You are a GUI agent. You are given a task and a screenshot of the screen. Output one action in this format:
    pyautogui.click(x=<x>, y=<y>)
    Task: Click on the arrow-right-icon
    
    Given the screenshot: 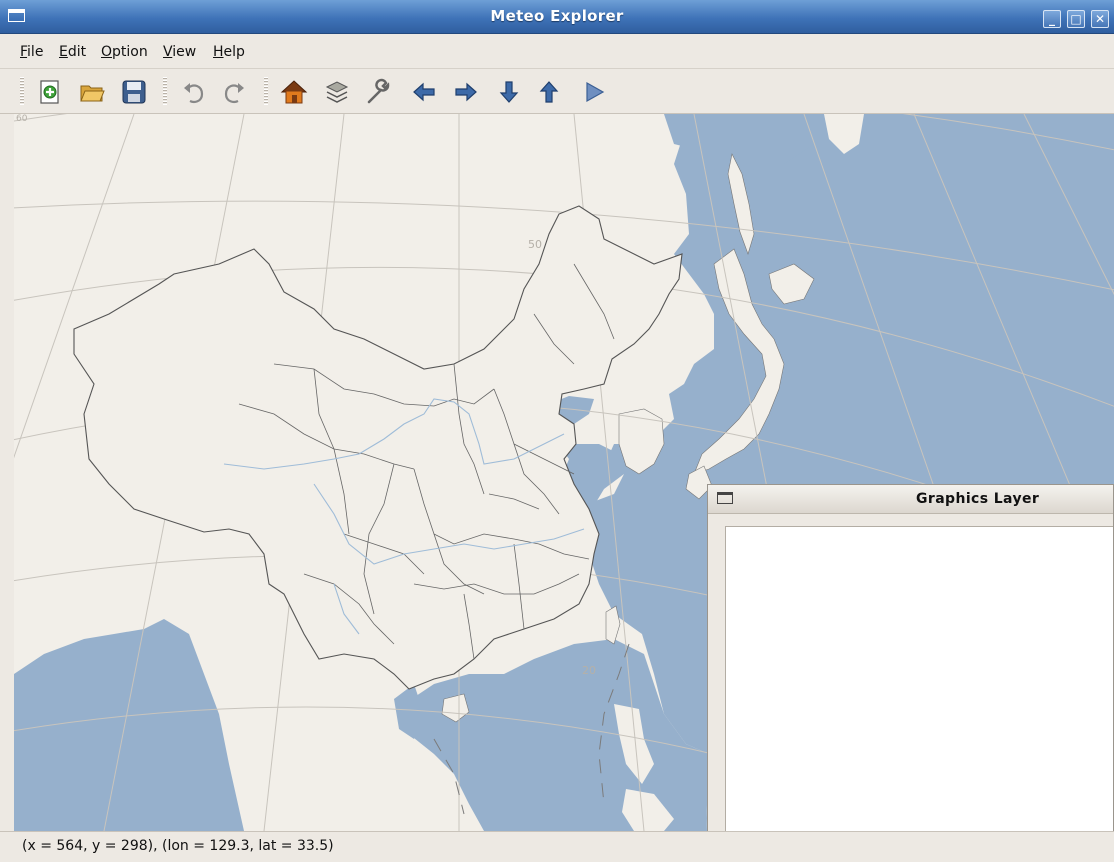 What is the action you would take?
    pyautogui.click(x=466, y=92)
    